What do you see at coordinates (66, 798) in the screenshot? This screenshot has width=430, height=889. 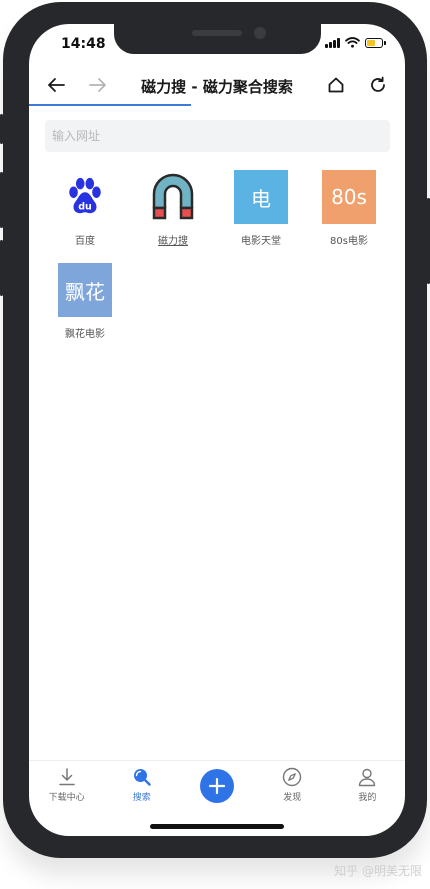 I see `tab-label: 下载中心` at bounding box center [66, 798].